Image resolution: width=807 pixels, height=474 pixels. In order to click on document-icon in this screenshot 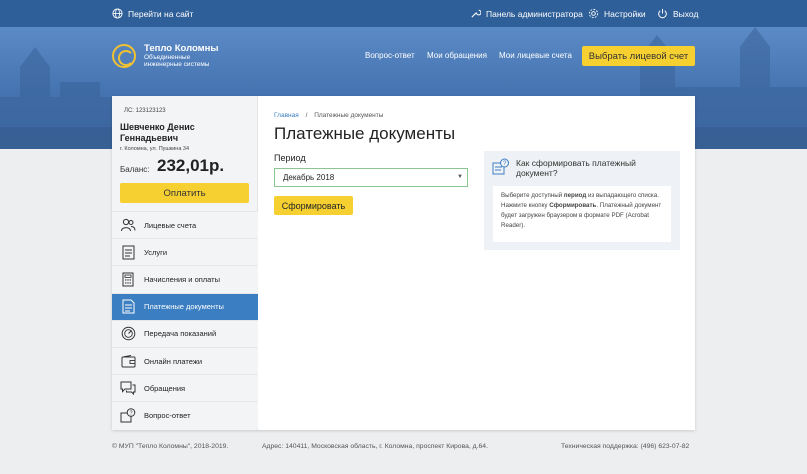, I will do `click(128, 252)`.